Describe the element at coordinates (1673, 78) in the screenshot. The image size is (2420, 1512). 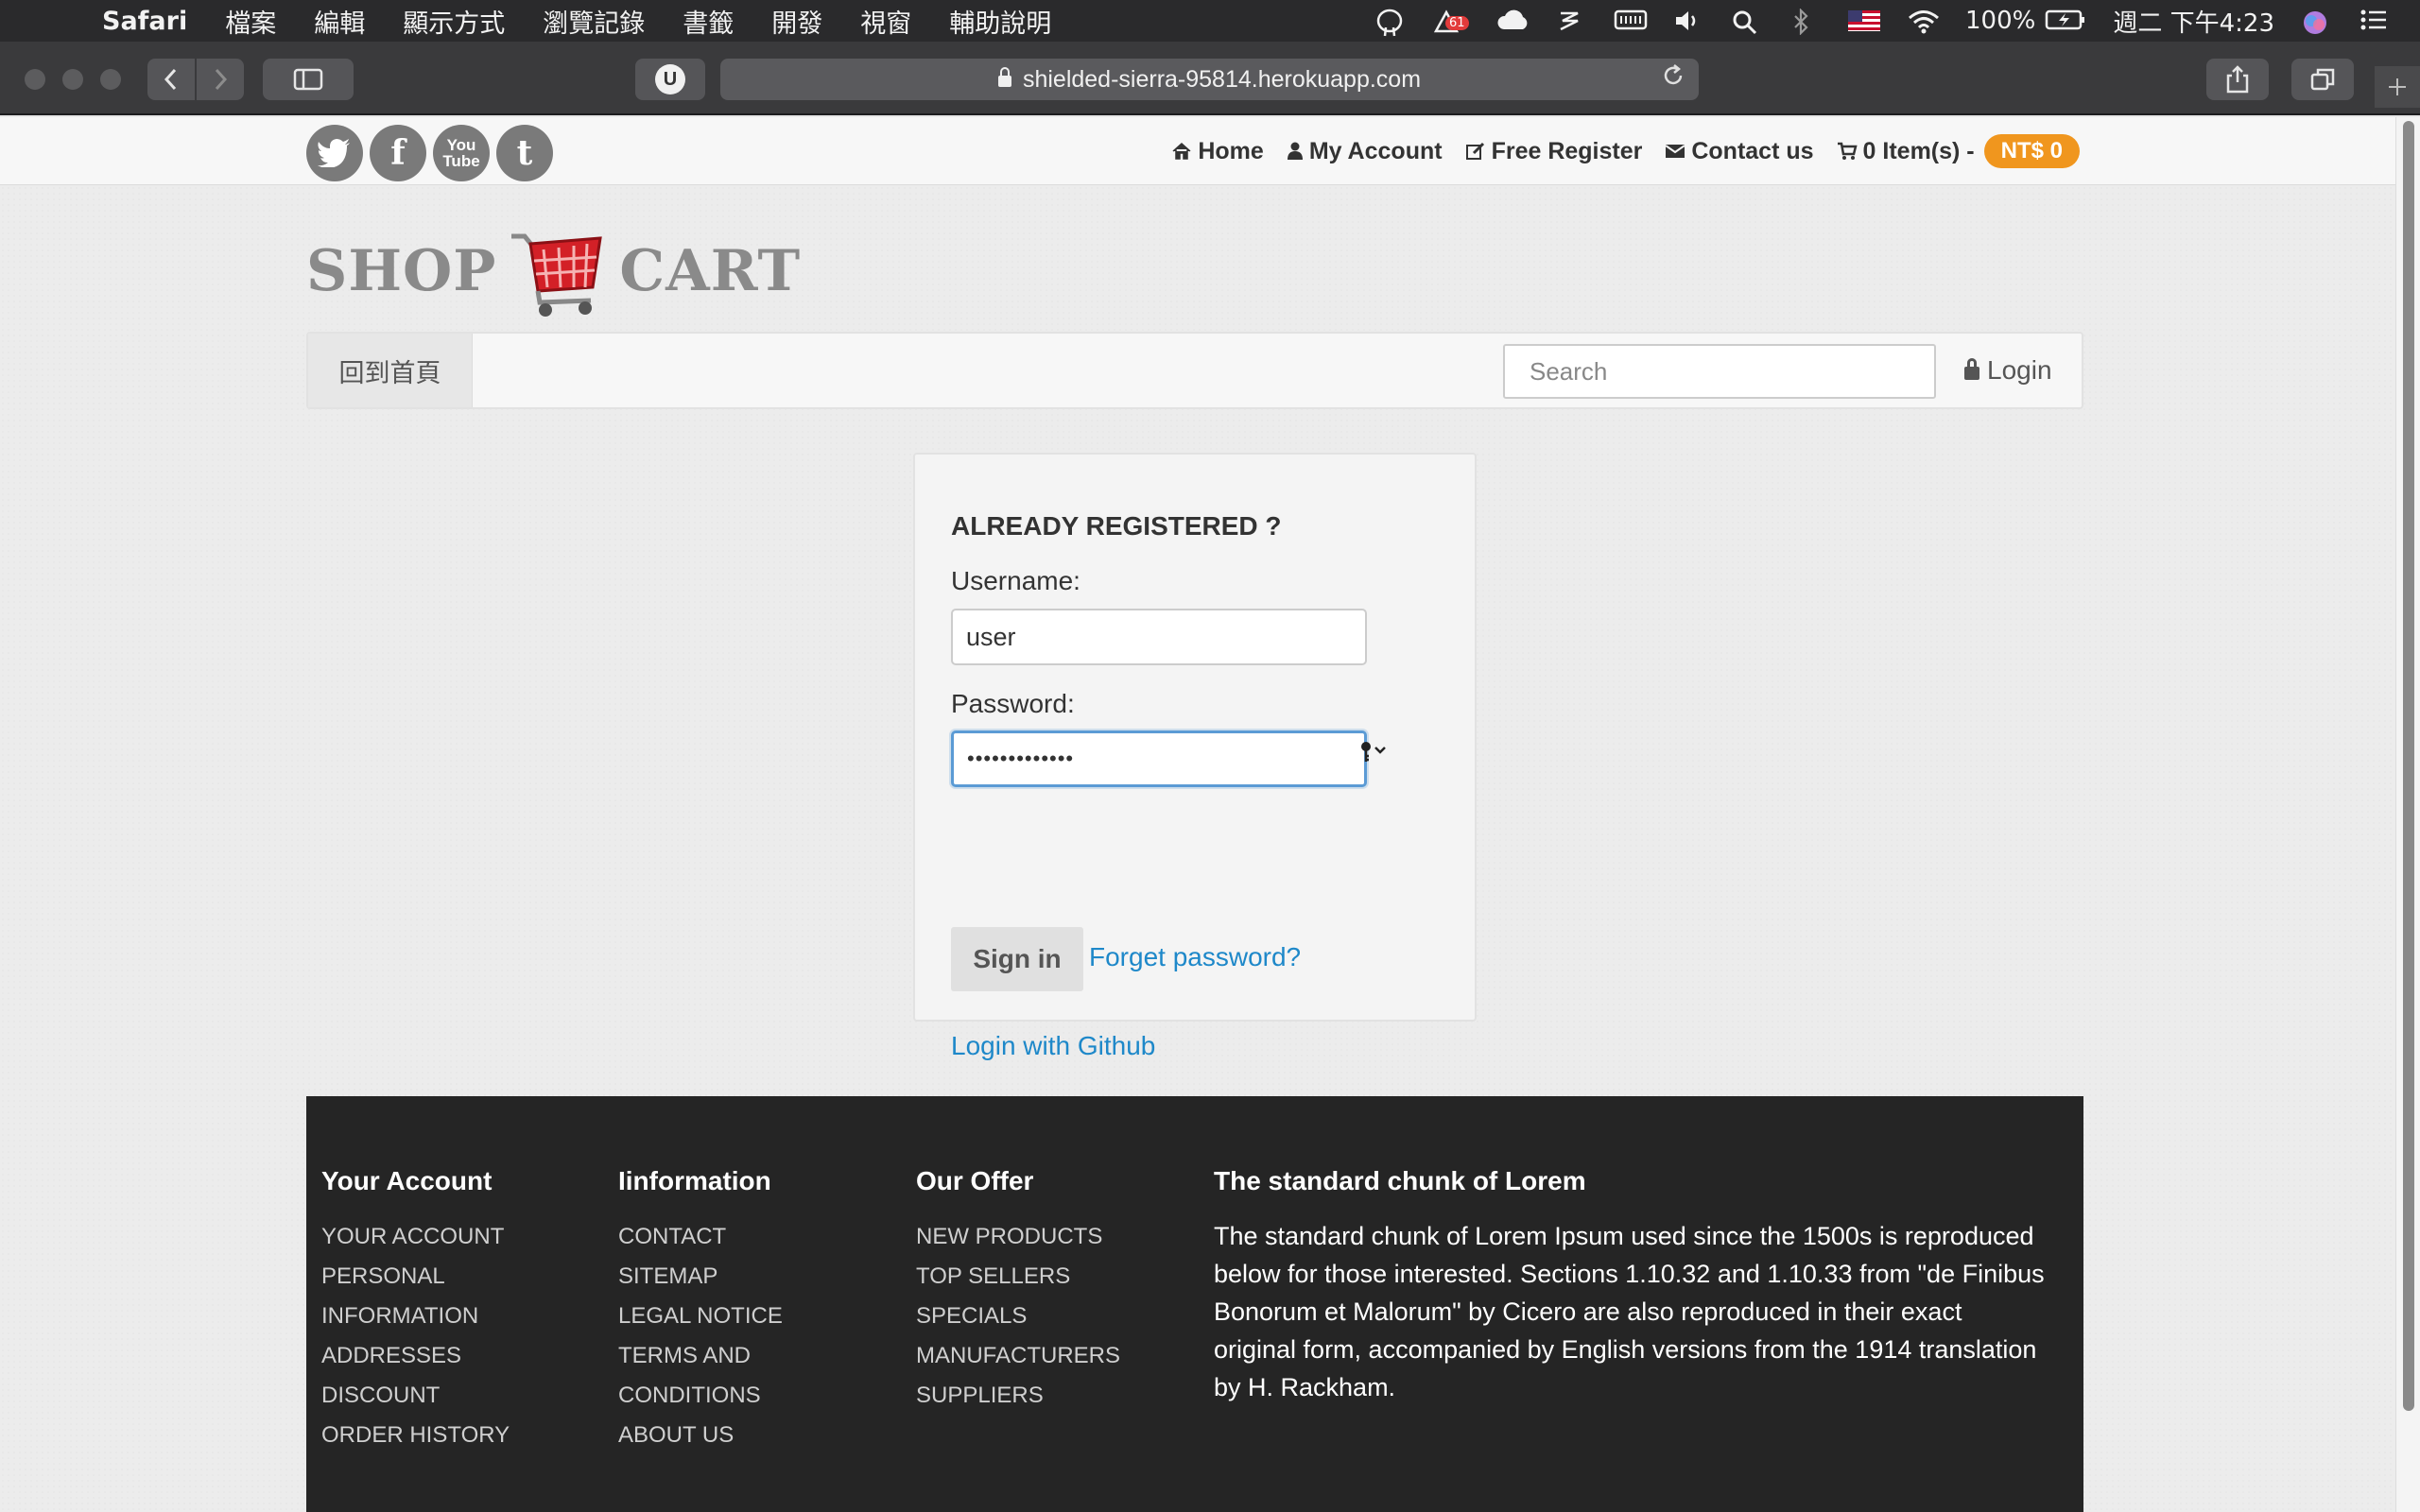
I see `reload-icon` at that location.